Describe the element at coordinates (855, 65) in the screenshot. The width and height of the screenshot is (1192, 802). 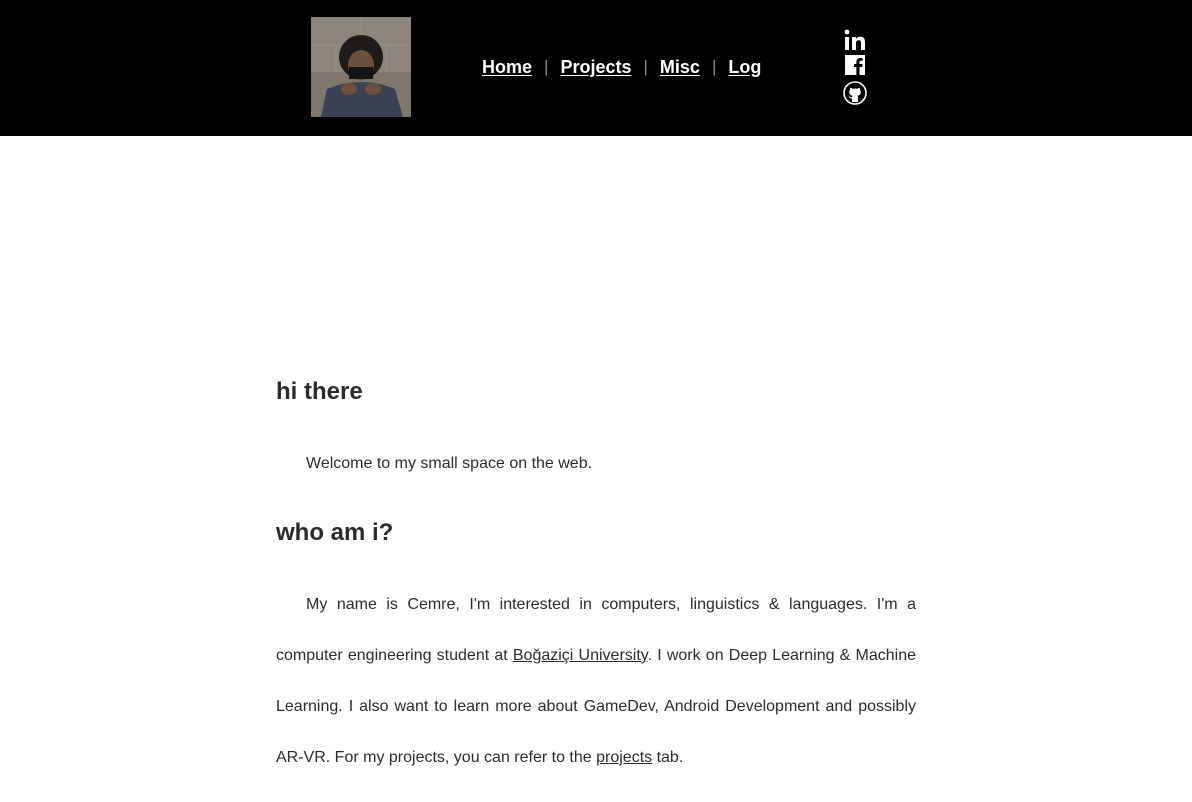
I see `facebook-icon` at that location.